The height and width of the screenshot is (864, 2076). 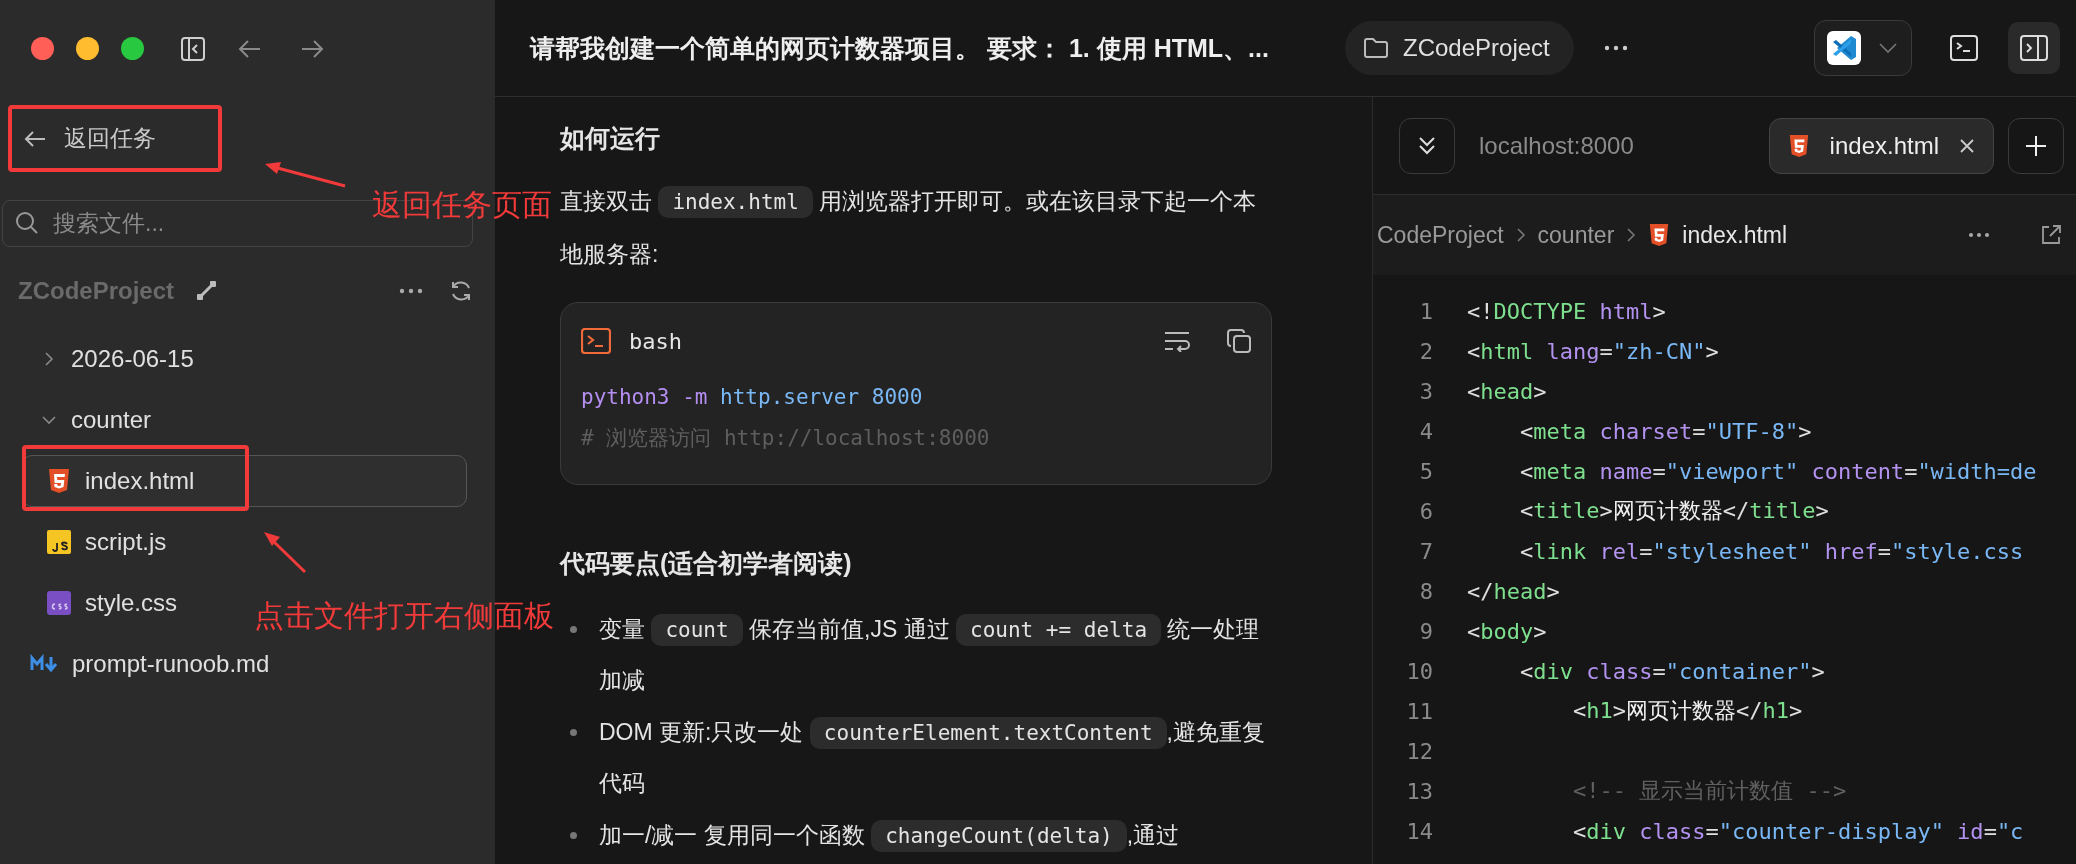 I want to click on line-number: 5, so click(x=1425, y=471).